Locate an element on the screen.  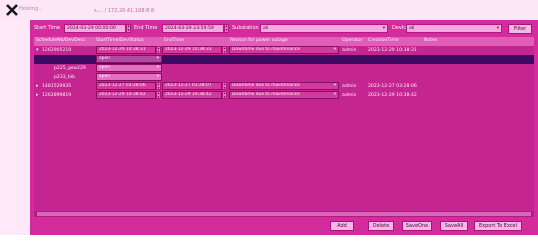
creation-time-cell: 2023-12-27 03:28:06 is located at coordinates (392, 86).